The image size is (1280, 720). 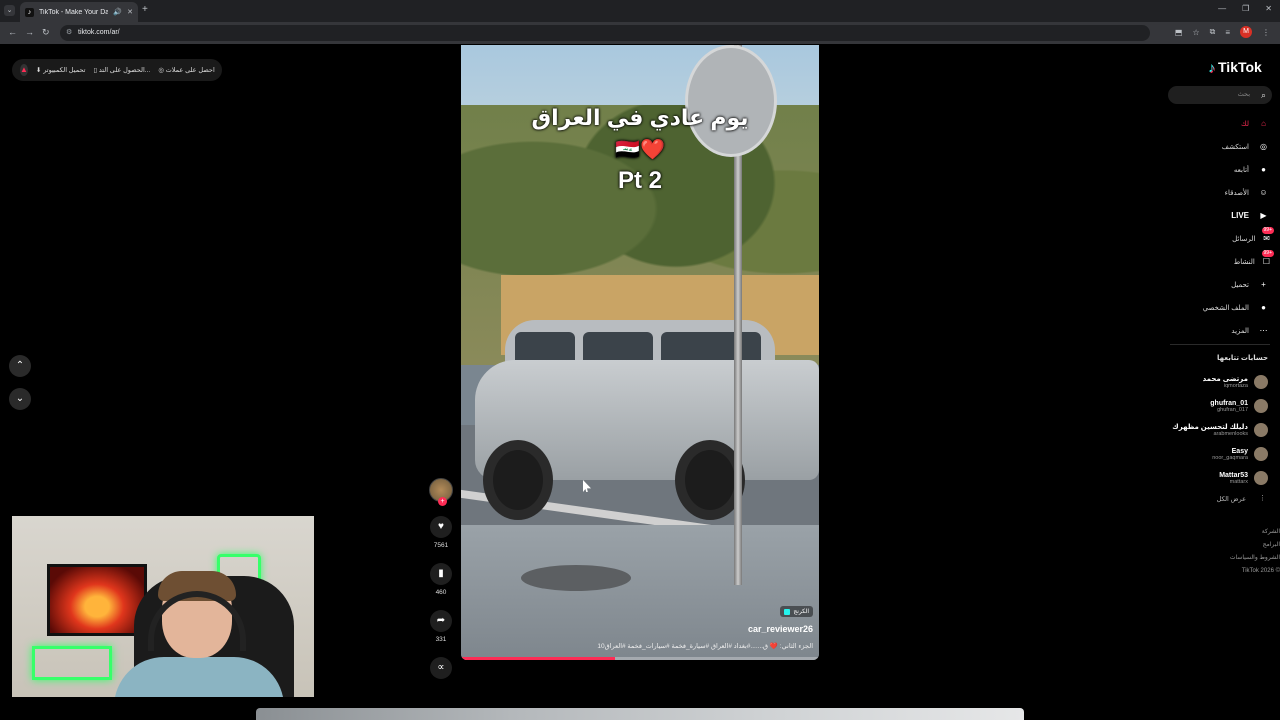 What do you see at coordinates (1230, 434) in the screenshot?
I see `account-handle: arabmenlooks` at bounding box center [1230, 434].